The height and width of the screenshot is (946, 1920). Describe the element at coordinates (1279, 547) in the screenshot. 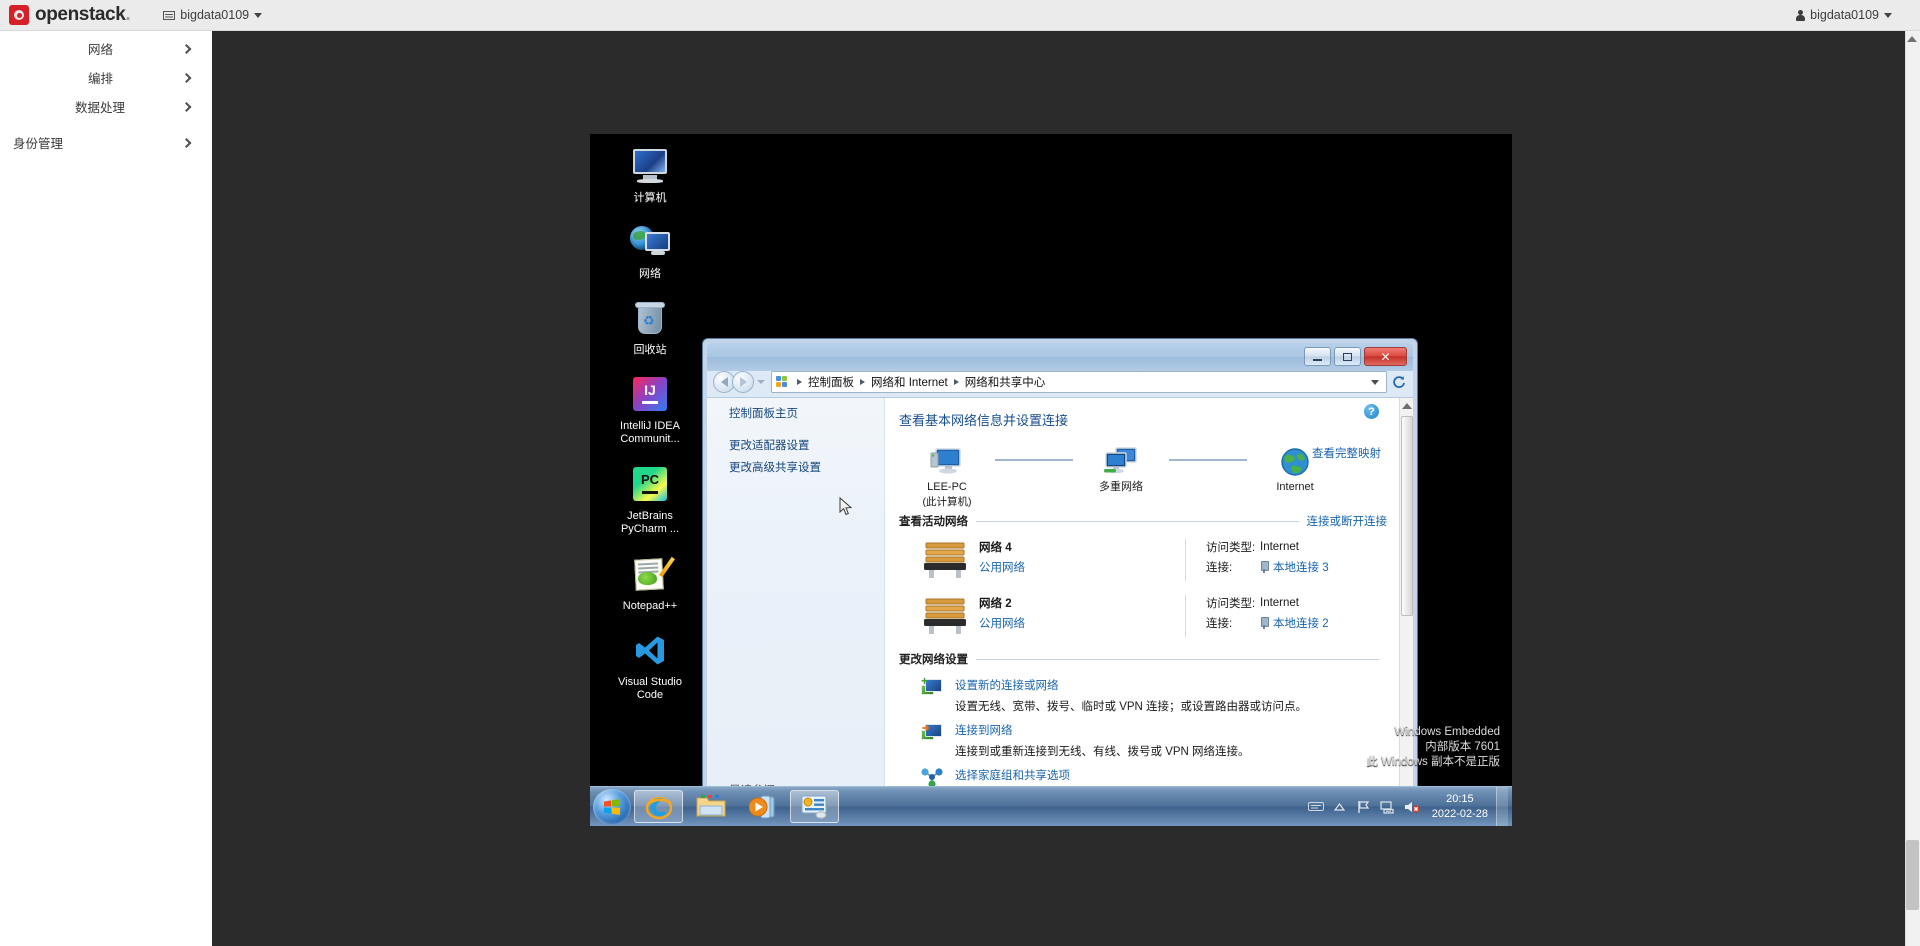

I see `access-type-value: Internet` at that location.